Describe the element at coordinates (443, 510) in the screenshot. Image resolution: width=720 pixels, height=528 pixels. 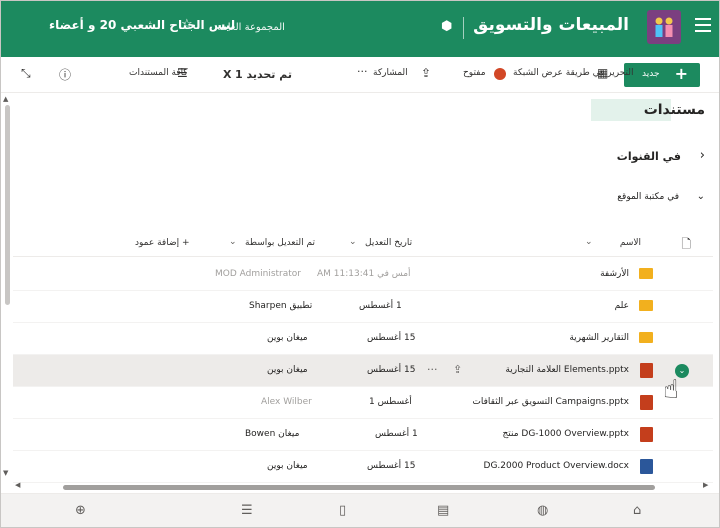
I see `news-icon: ▤` at that location.